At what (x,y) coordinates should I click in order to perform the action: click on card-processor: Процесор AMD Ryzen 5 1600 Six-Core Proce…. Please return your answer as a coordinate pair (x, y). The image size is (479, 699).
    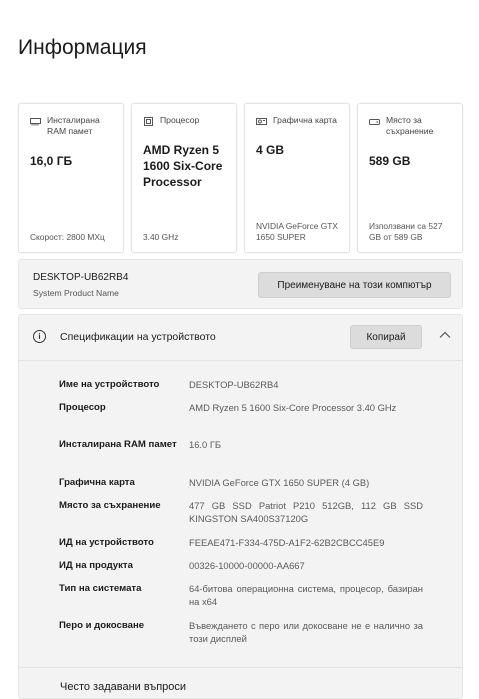
    Looking at the image, I should click on (184, 178).